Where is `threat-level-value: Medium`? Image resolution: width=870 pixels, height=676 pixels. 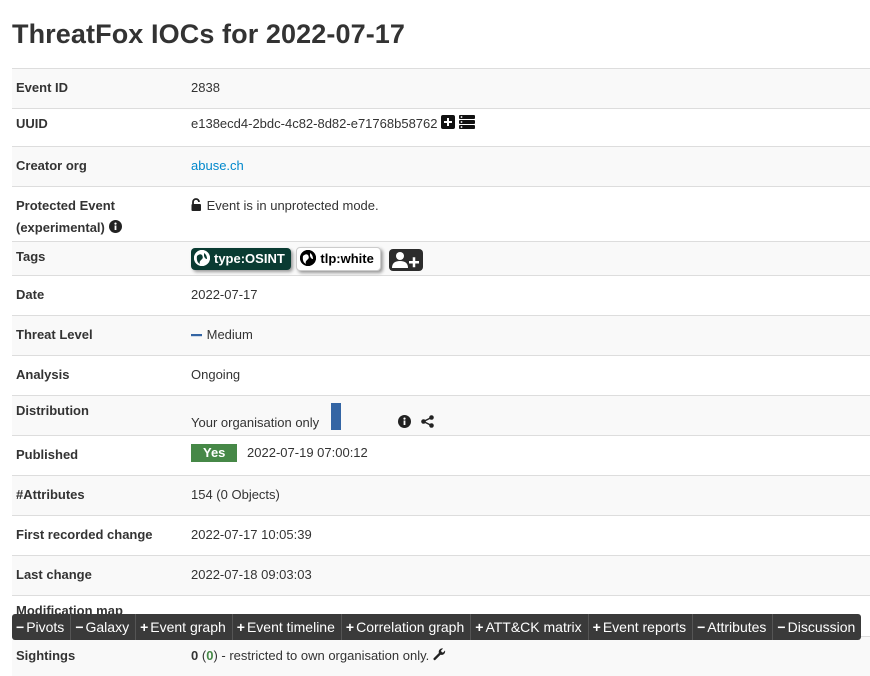 threat-level-value: Medium is located at coordinates (230, 334).